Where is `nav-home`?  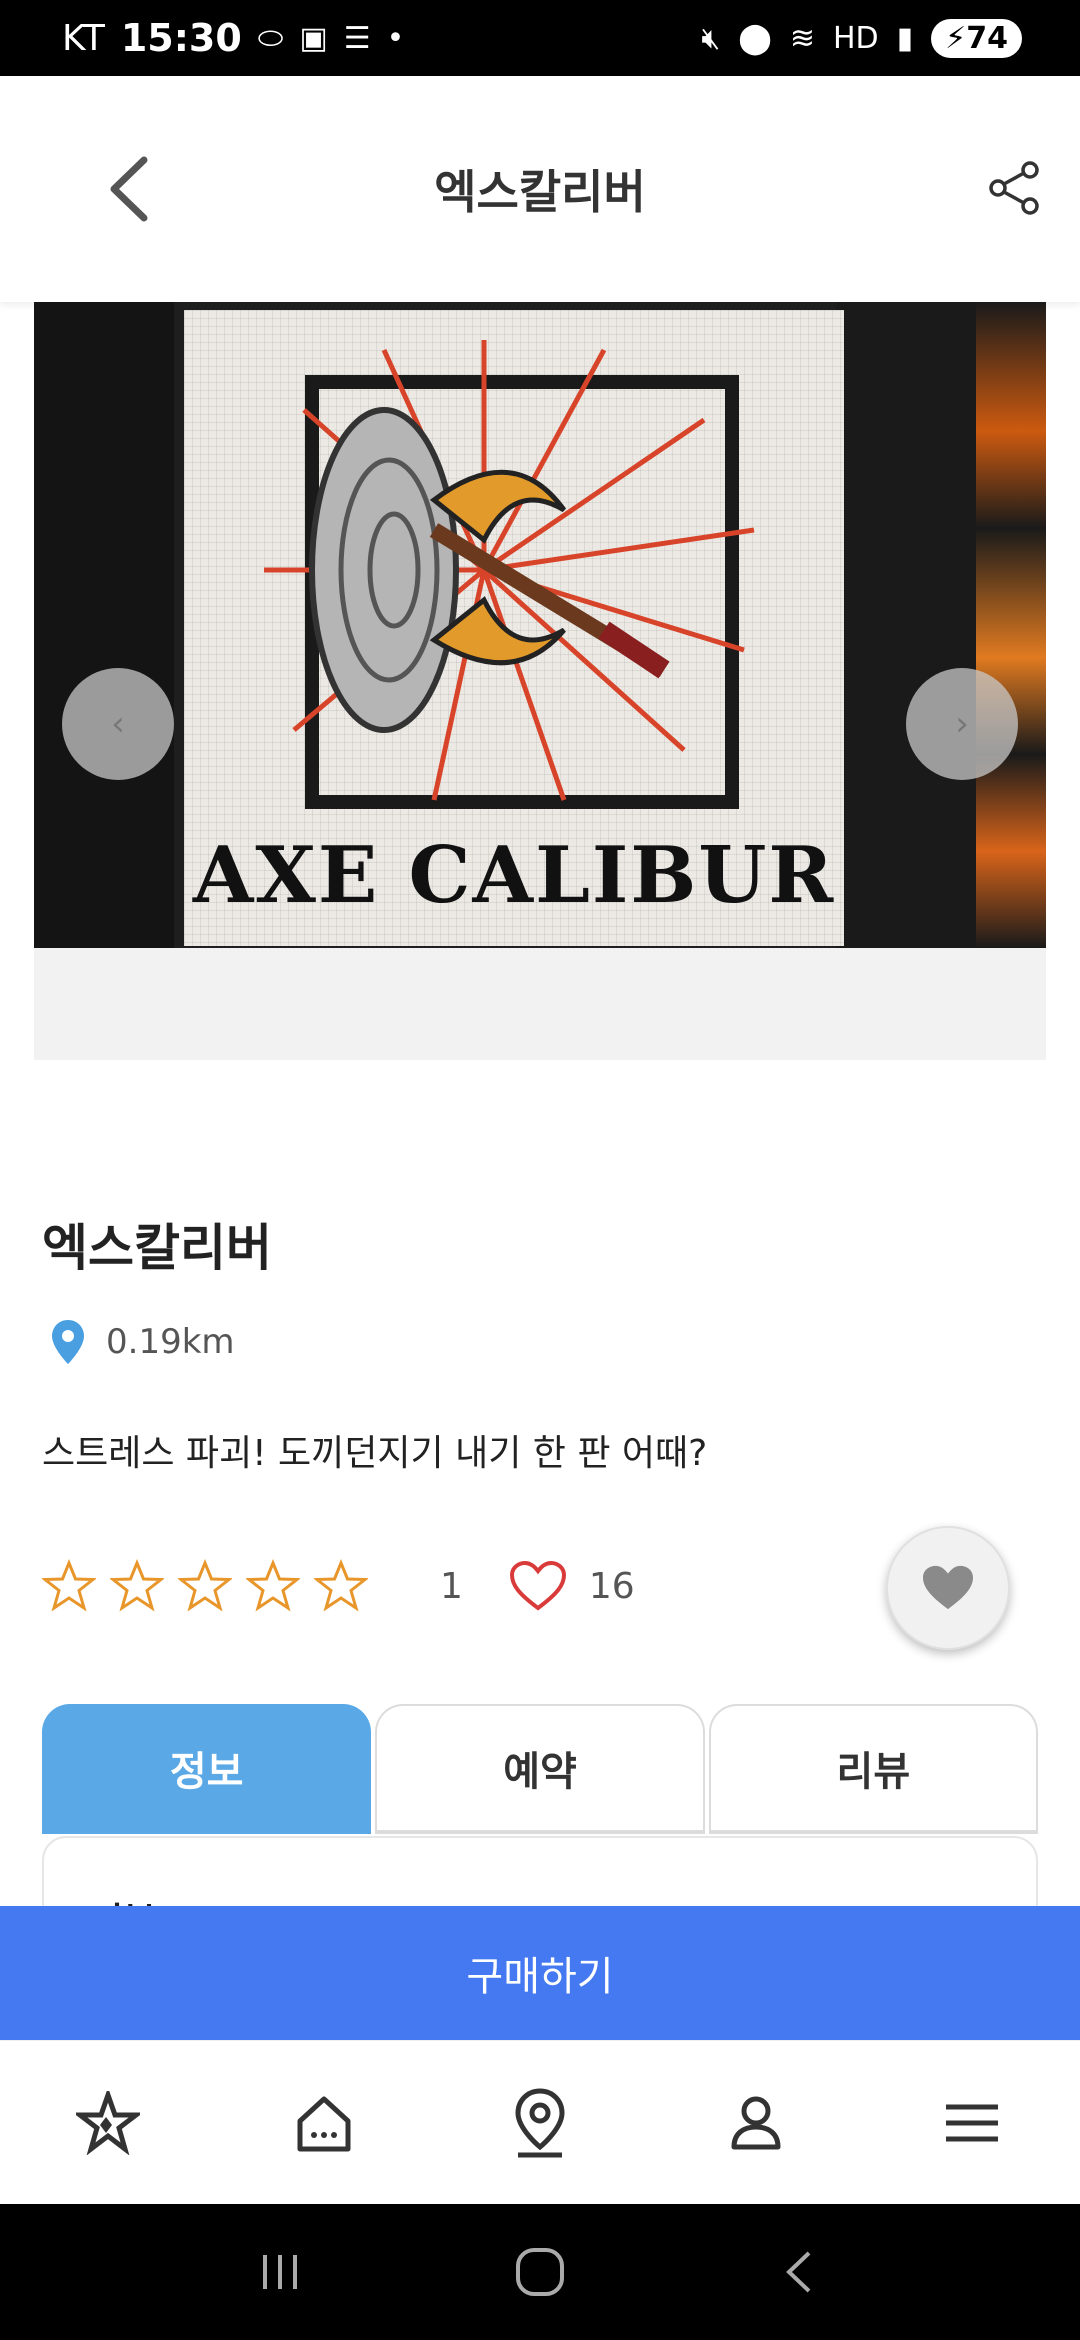
nav-home is located at coordinates (324, 2123).